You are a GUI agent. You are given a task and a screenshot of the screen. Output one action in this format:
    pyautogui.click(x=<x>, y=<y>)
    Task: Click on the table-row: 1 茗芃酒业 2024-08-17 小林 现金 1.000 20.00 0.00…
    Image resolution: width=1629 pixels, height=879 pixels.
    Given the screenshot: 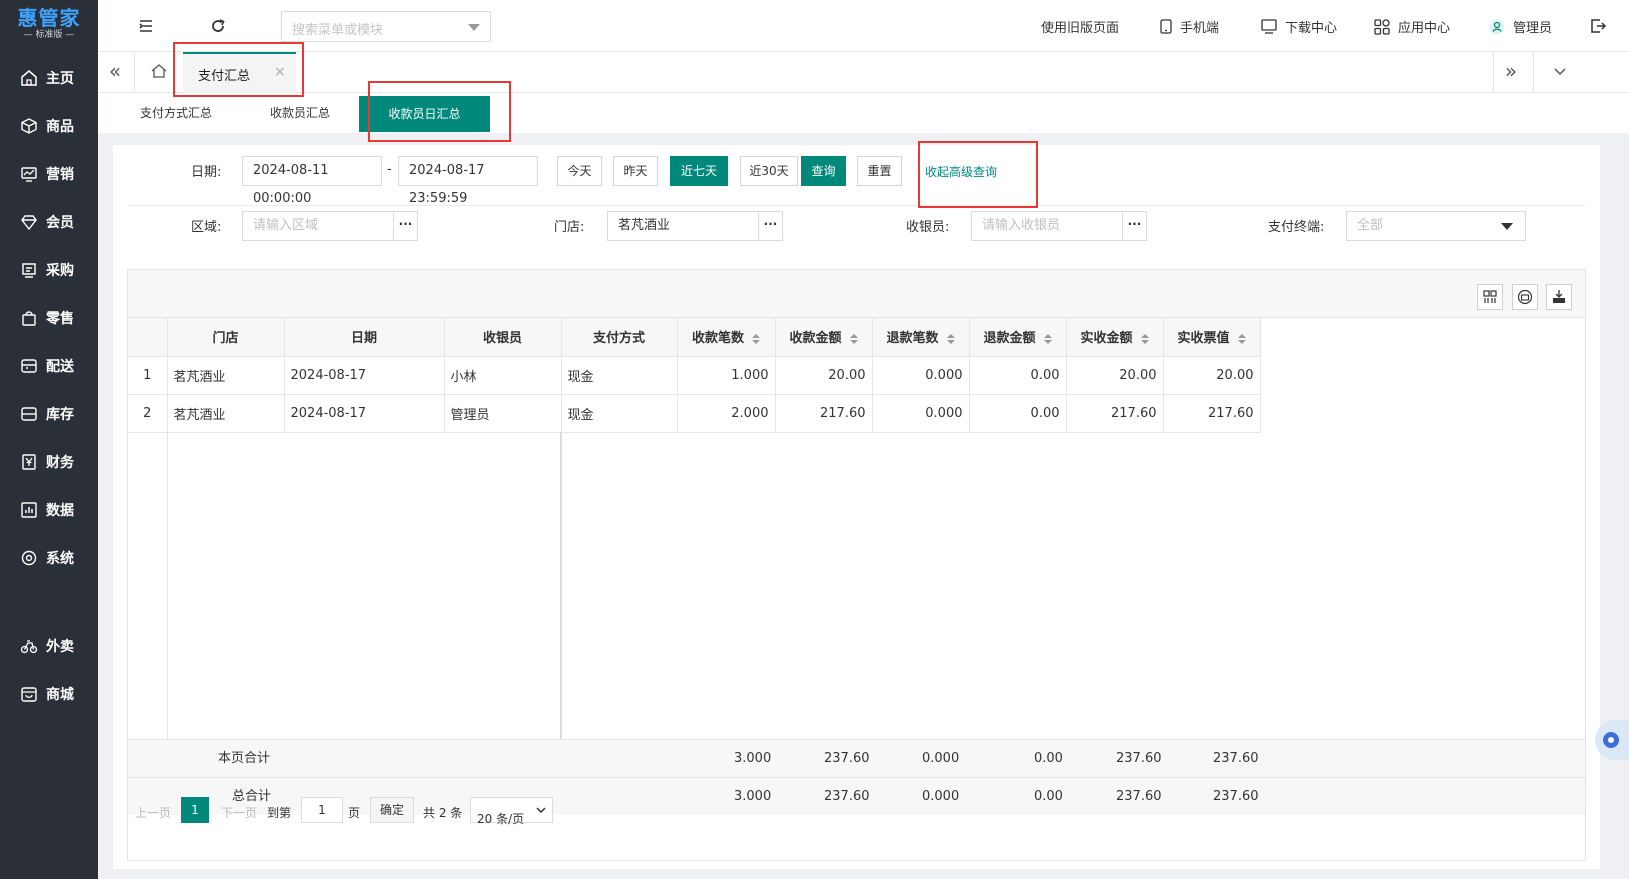 What is the action you would take?
    pyautogui.click(x=694, y=375)
    